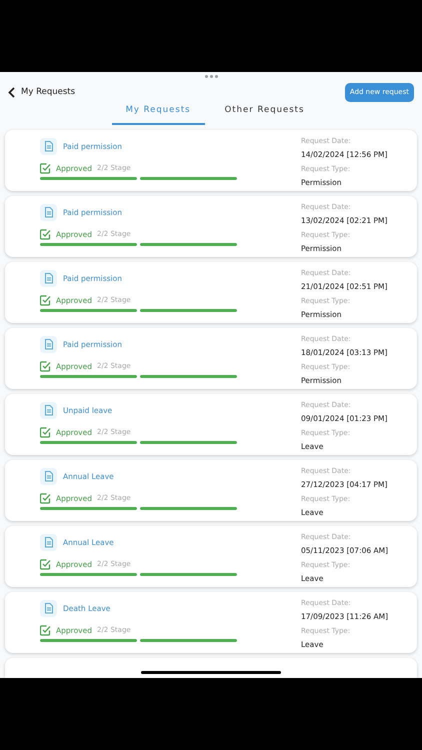 The image size is (422, 750). Describe the element at coordinates (264, 115) in the screenshot. I see `tab: Other Requests` at that location.